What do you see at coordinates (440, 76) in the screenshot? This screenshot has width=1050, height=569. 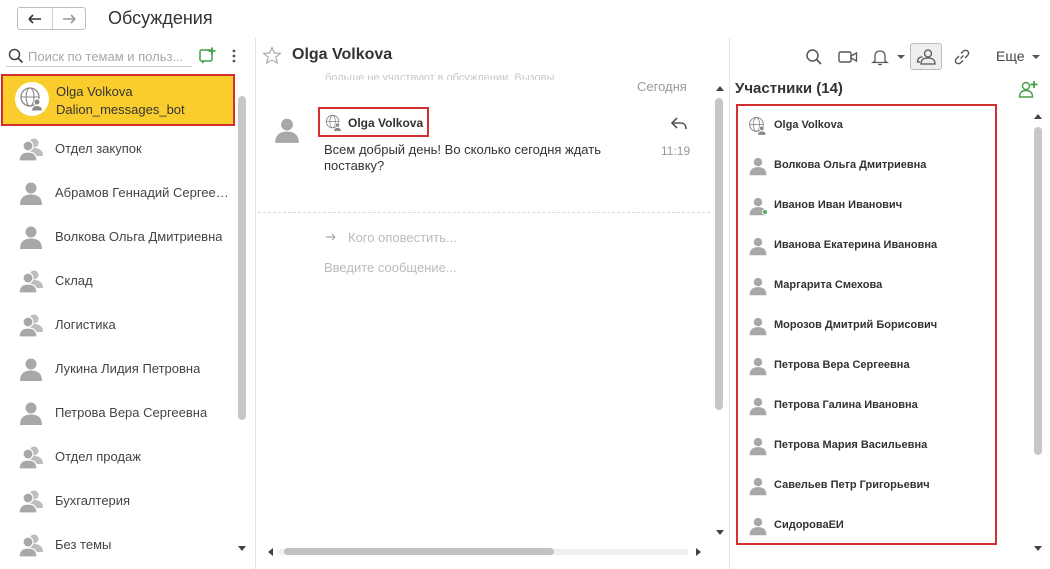 I see `previous-message-fragment: больше не участвуют в обсуждении. Вызовы` at bounding box center [440, 76].